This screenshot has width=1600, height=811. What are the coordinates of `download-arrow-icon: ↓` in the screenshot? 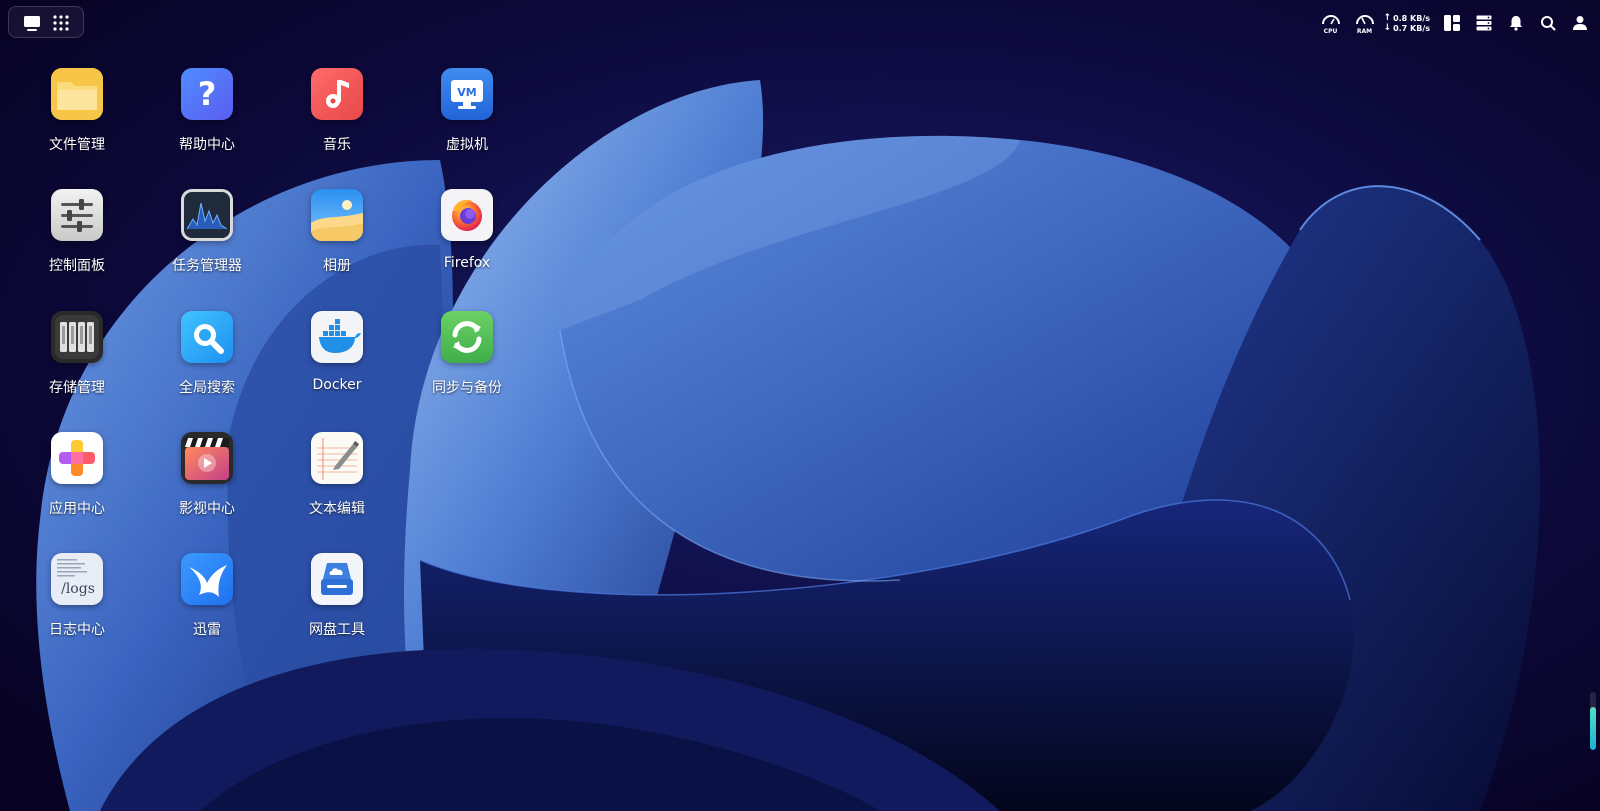 It's located at (1387, 27).